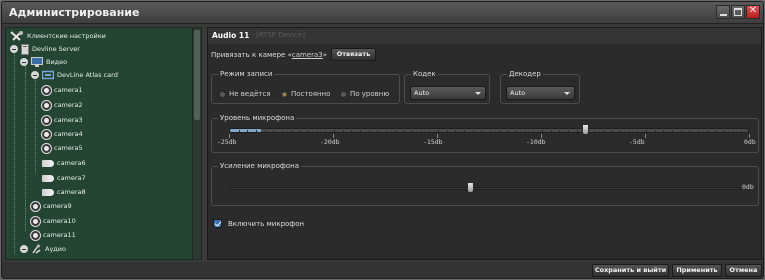  What do you see at coordinates (43, 249) in the screenshot?
I see `tree-item-audio: Аудио` at bounding box center [43, 249].